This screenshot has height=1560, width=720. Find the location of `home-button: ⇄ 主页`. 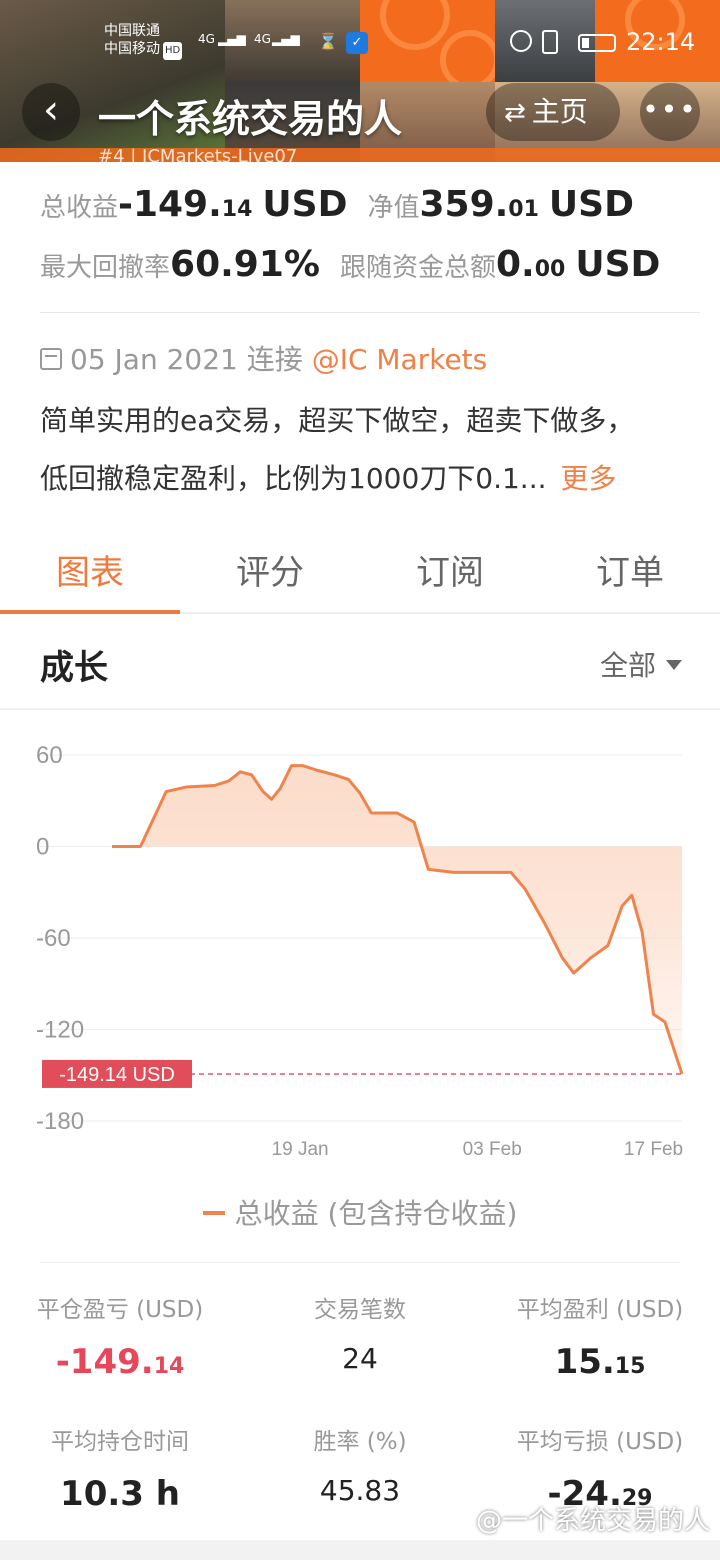

home-button: ⇄ 主页 is located at coordinates (553, 112).